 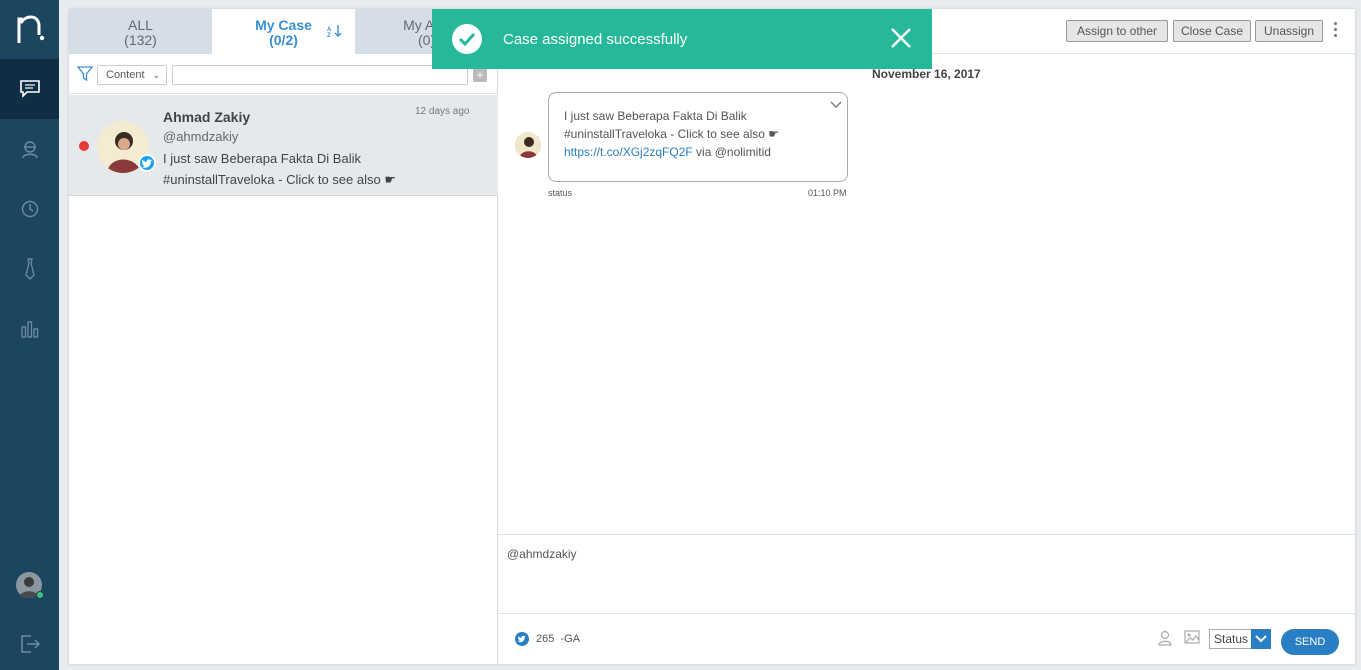 I want to click on tab-my-case: My Case (0/2) AZ, so click(x=283, y=31).